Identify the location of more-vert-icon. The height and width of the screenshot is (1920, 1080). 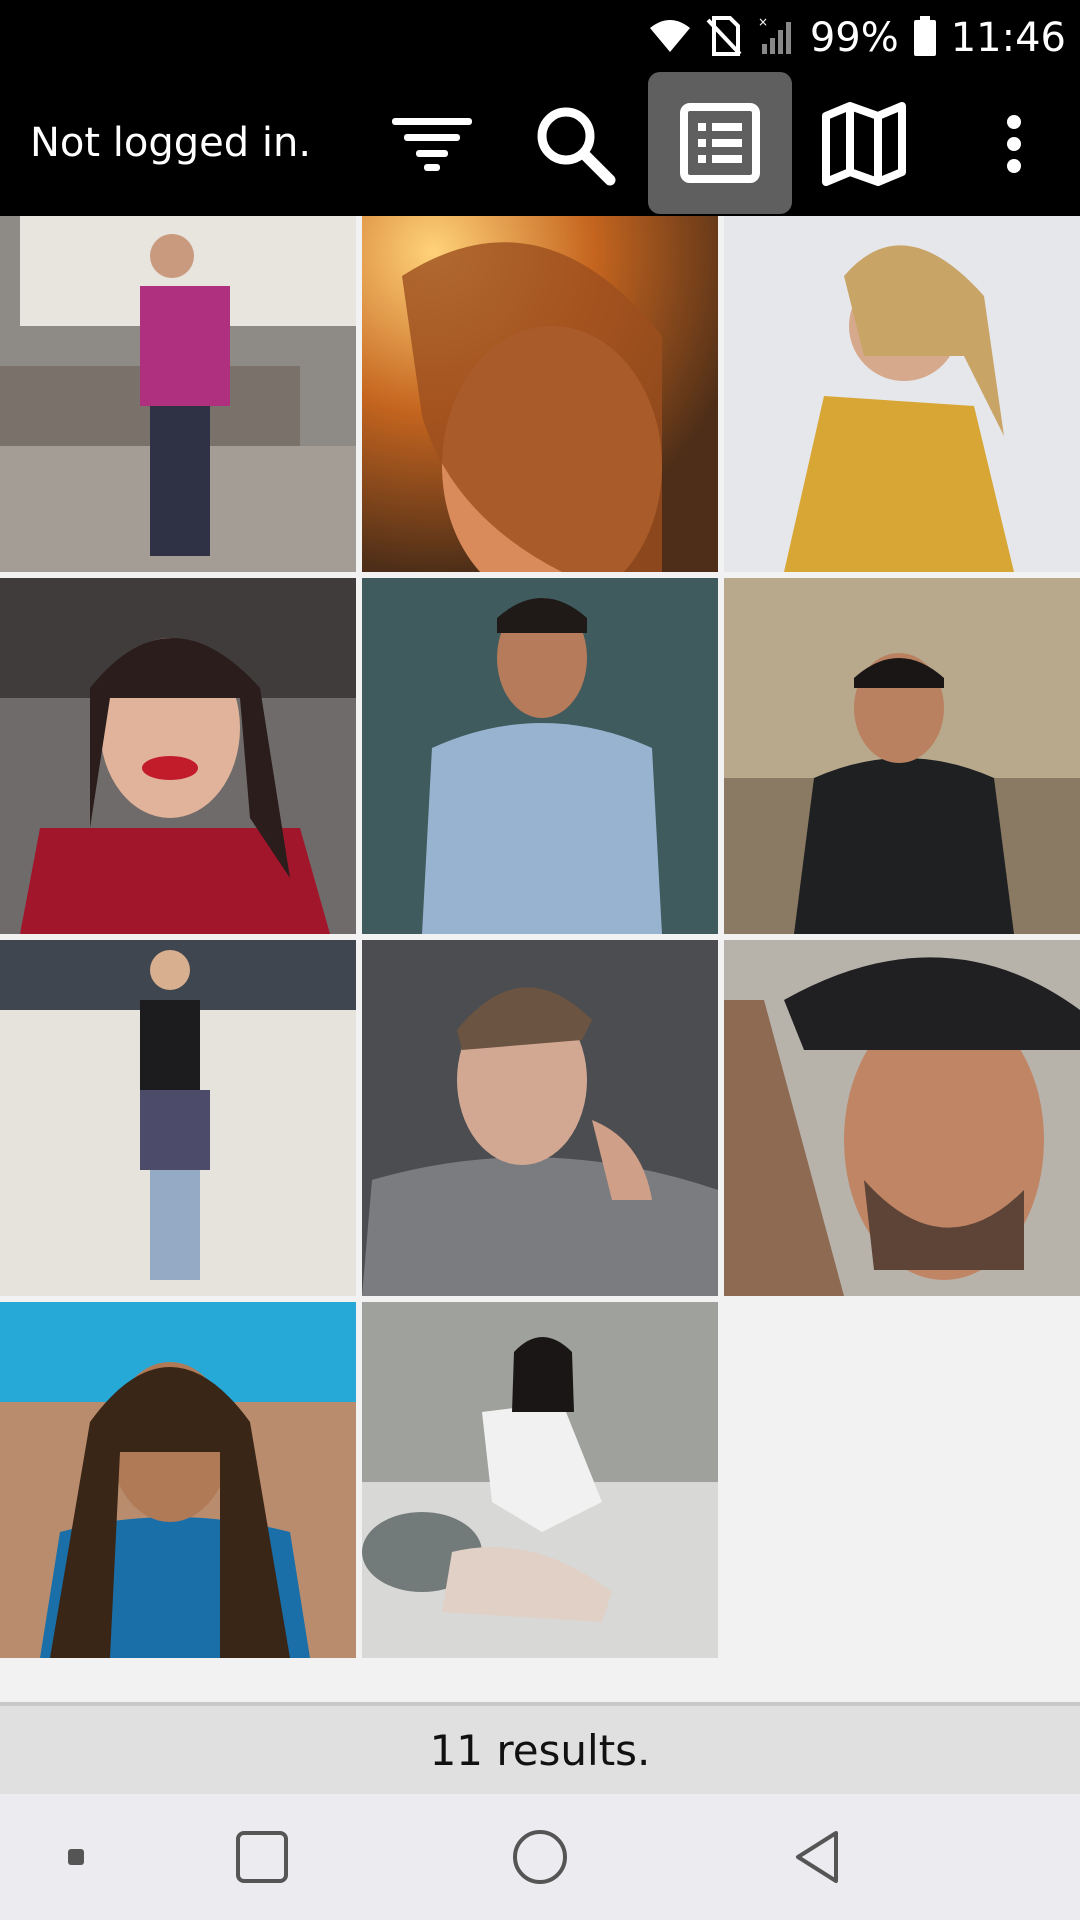
(1014, 144).